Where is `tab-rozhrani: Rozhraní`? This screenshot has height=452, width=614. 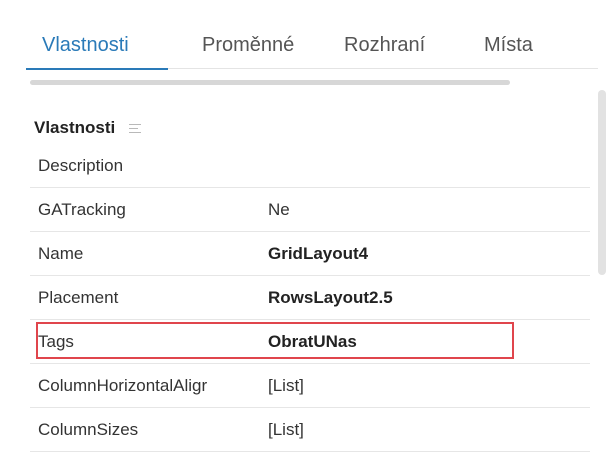 tab-rozhrani: Rozhraní is located at coordinates (384, 45).